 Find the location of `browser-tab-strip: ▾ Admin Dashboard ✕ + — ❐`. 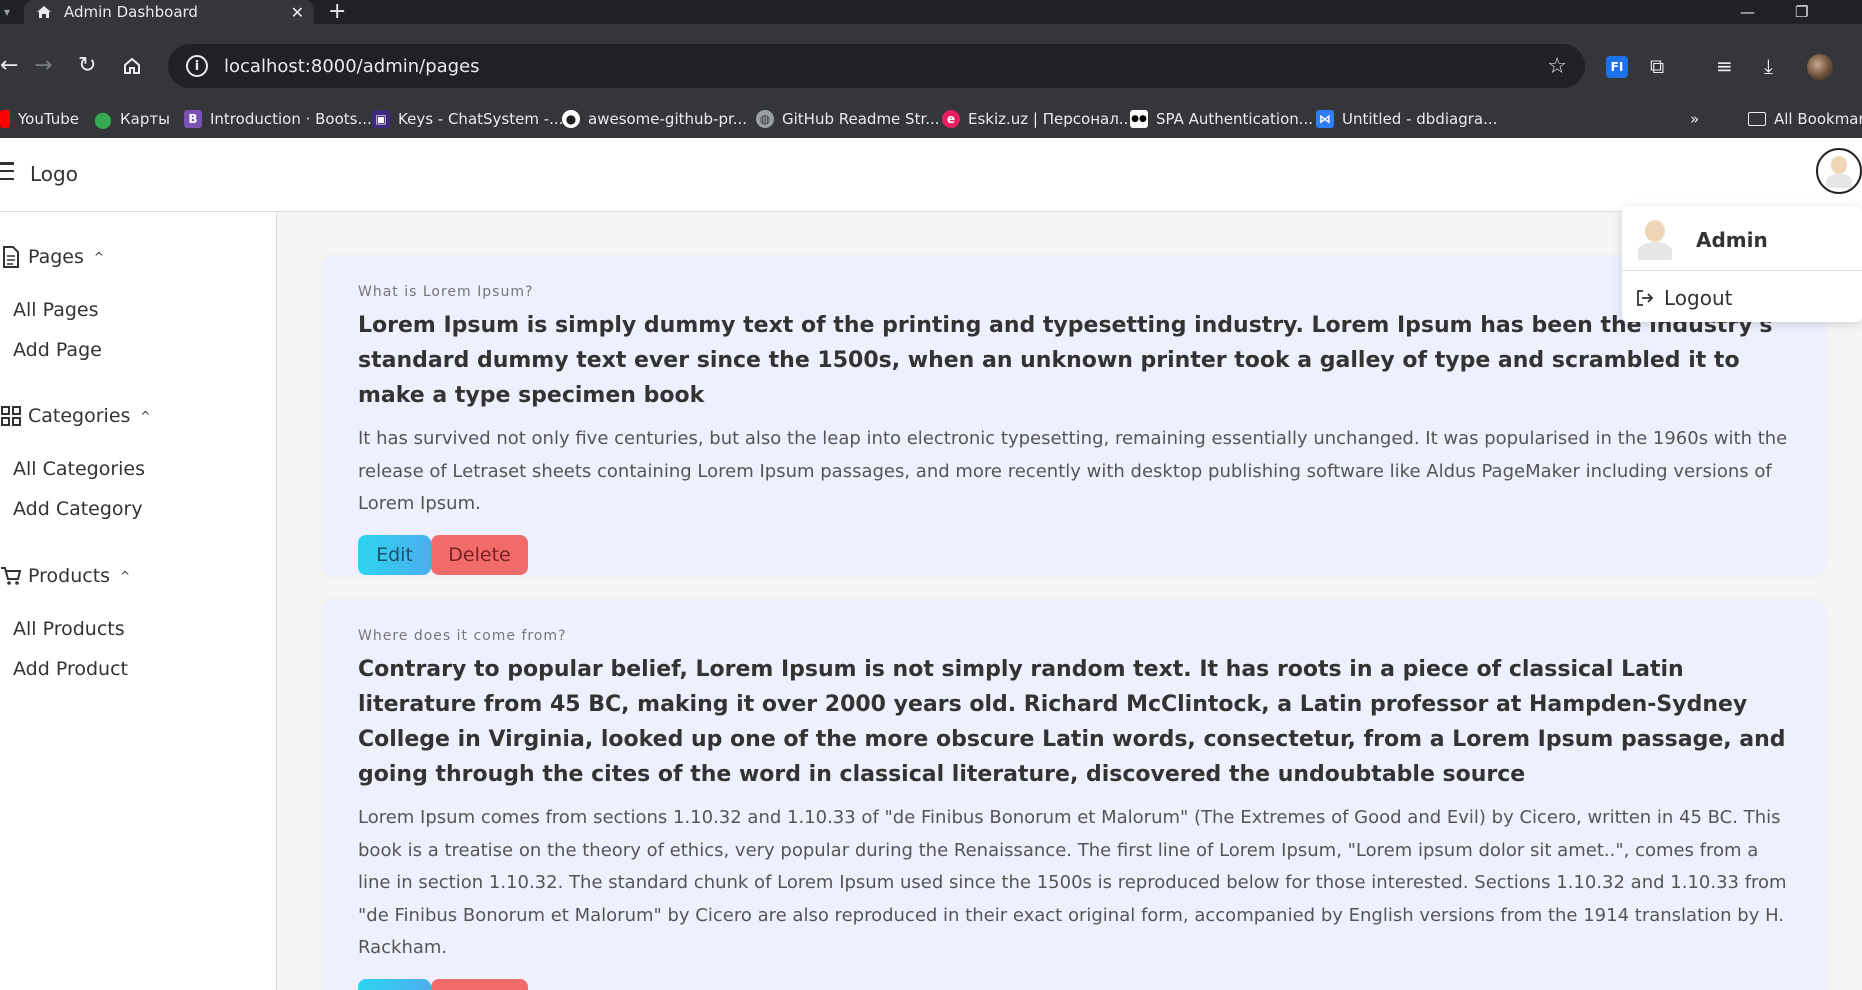

browser-tab-strip: ▾ Admin Dashboard ✕ + — ❐ is located at coordinates (931, 12).